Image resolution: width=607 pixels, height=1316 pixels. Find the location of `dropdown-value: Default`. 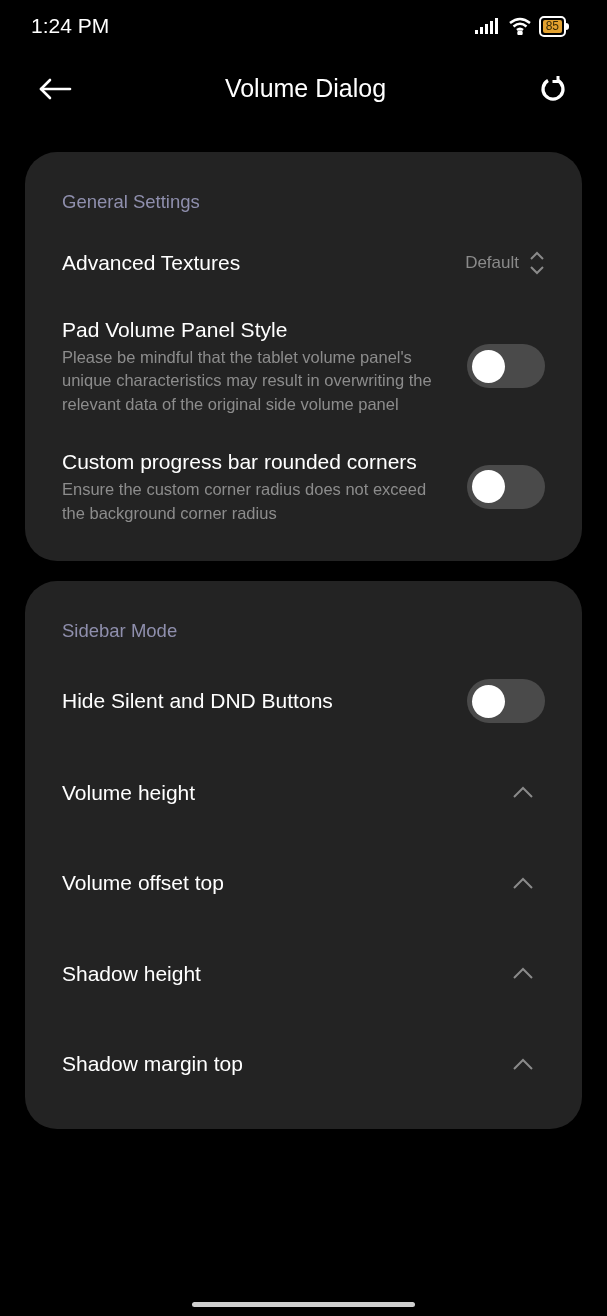

dropdown-value: Default is located at coordinates (492, 263).